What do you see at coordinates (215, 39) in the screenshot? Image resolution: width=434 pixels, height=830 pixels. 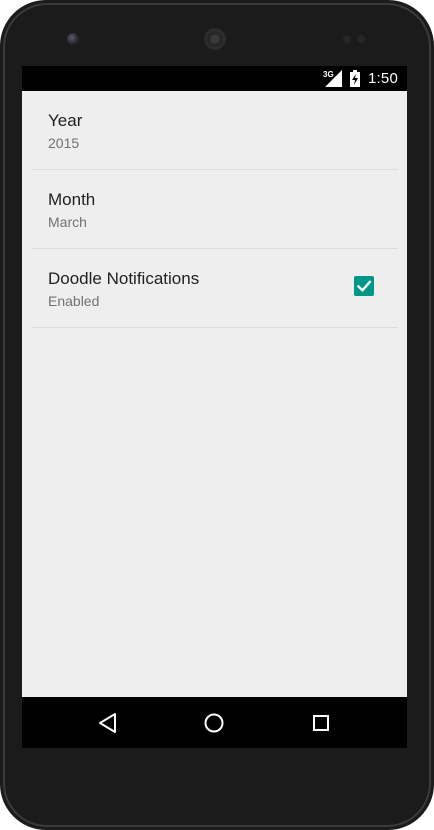 I see `earpiece-speaker` at bounding box center [215, 39].